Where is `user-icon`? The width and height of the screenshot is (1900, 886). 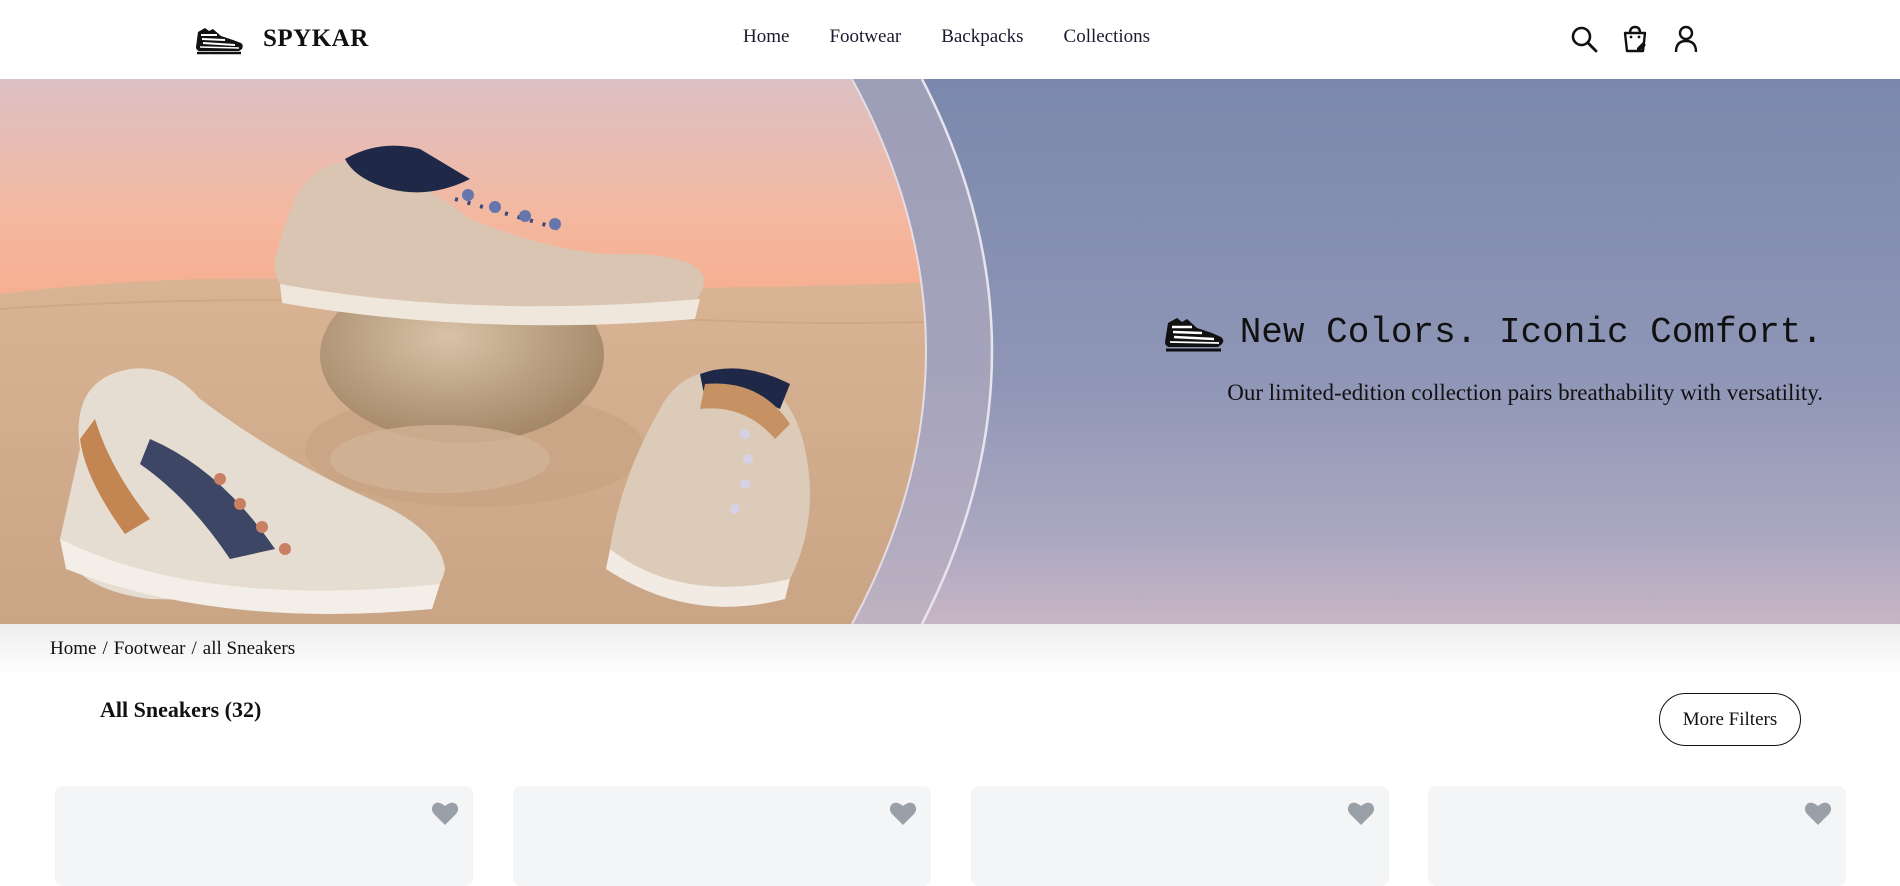 user-icon is located at coordinates (1686, 39).